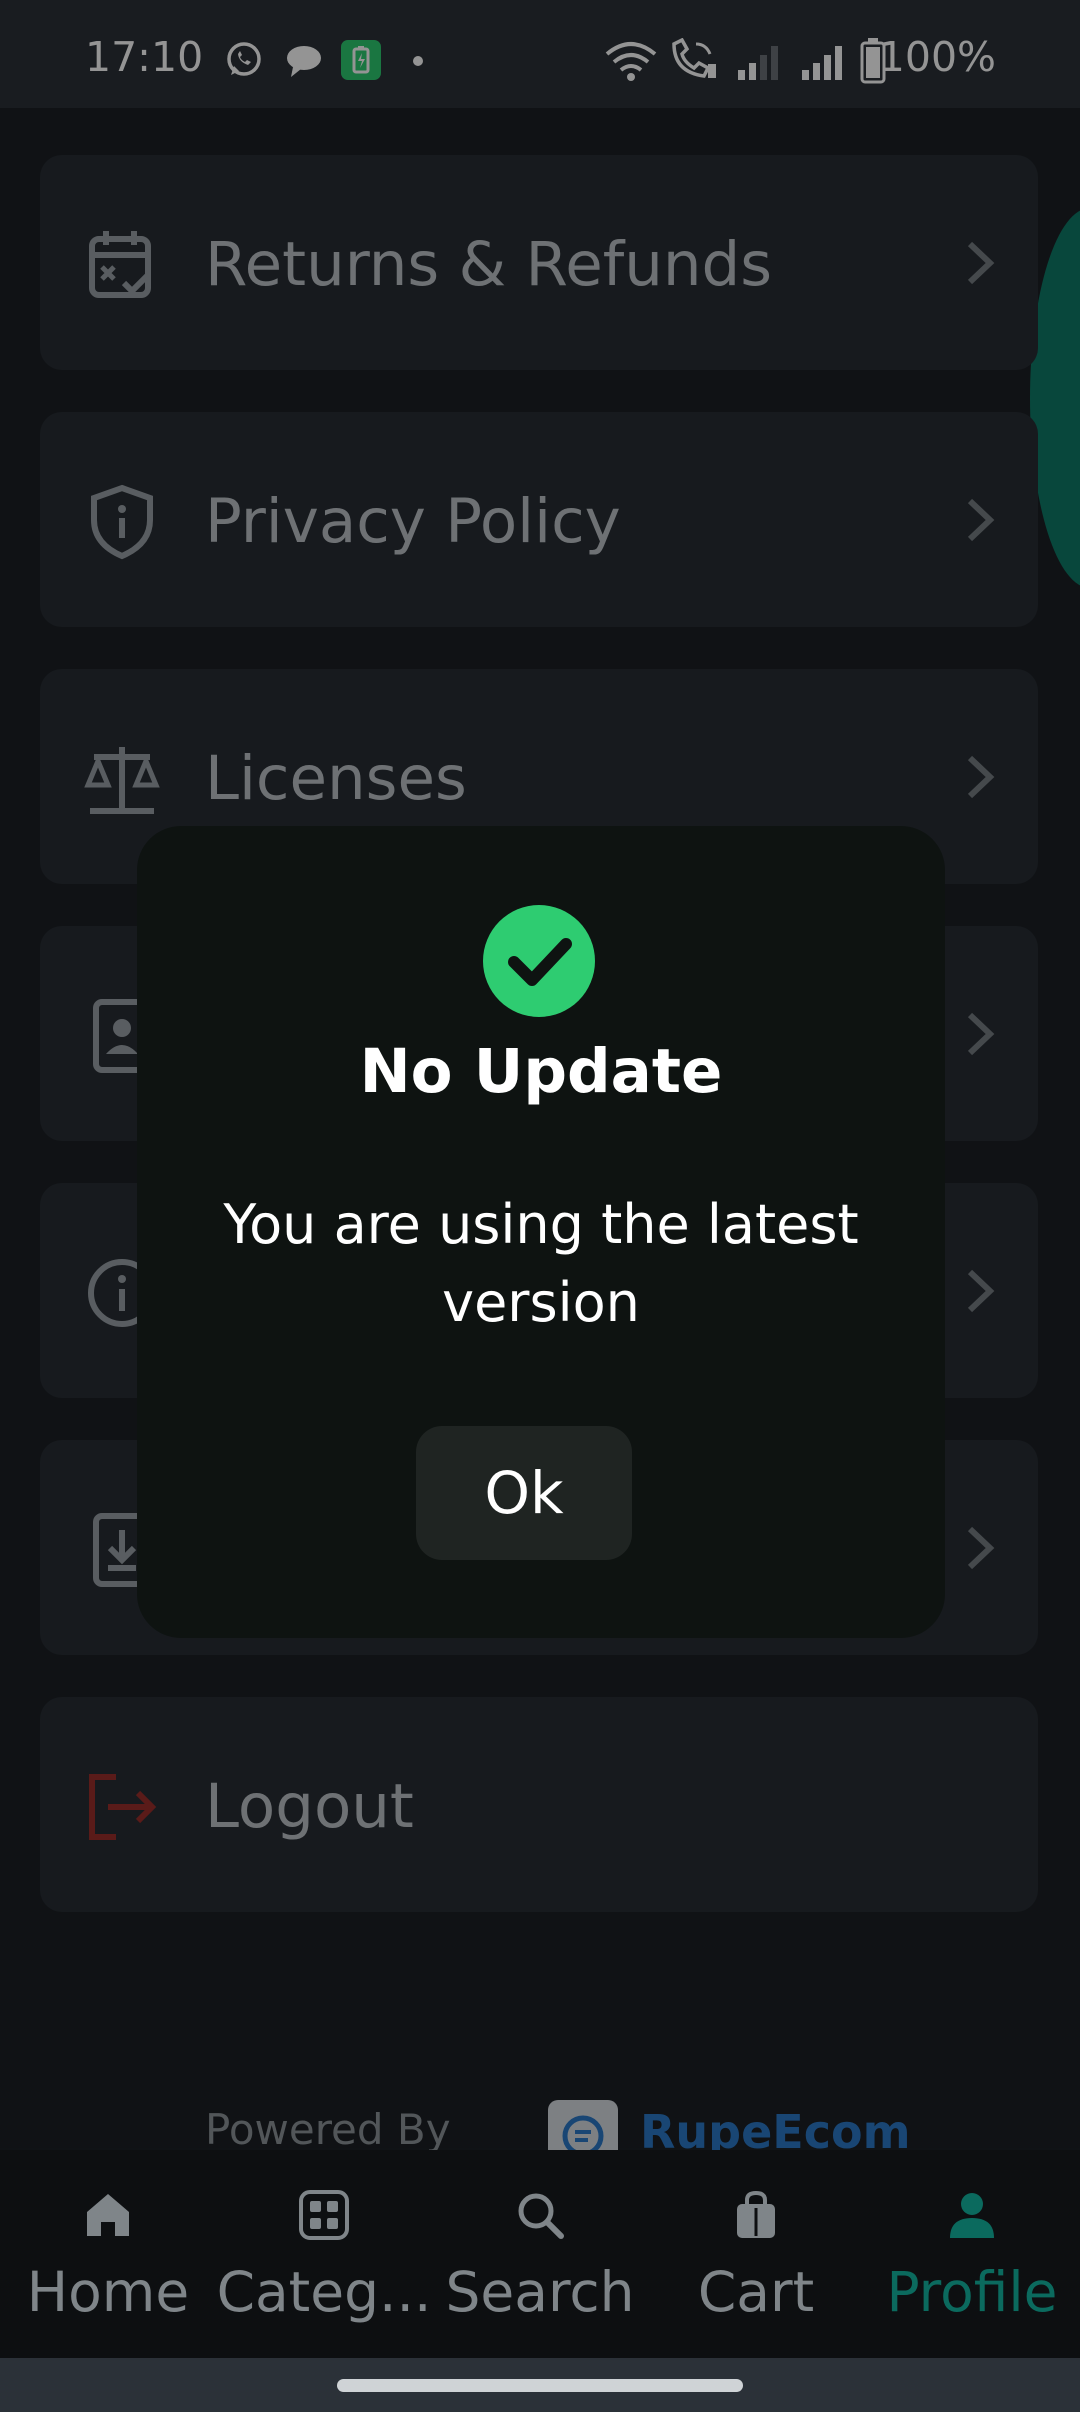 Image resolution: width=1080 pixels, height=2412 pixels. I want to click on ok-button: Ok, so click(524, 1493).